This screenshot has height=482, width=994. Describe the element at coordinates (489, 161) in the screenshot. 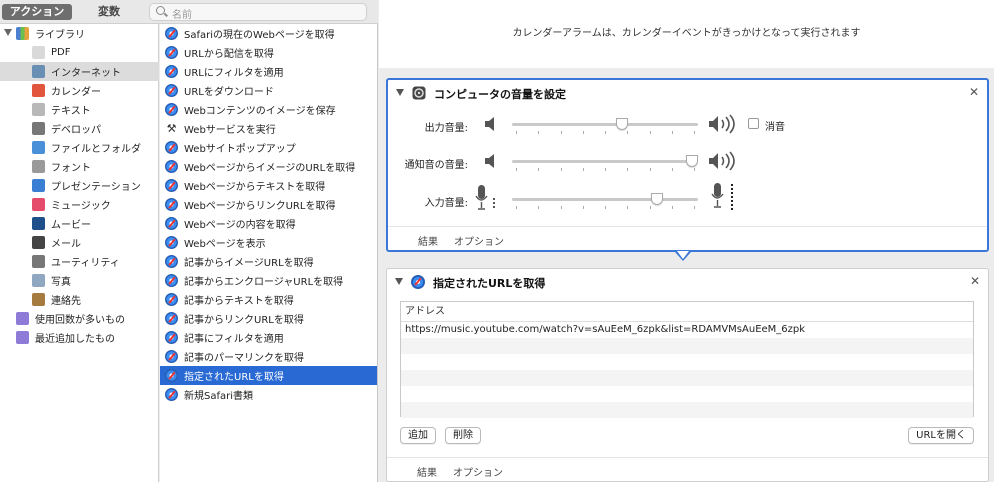

I see `speaker-low-icon` at that location.